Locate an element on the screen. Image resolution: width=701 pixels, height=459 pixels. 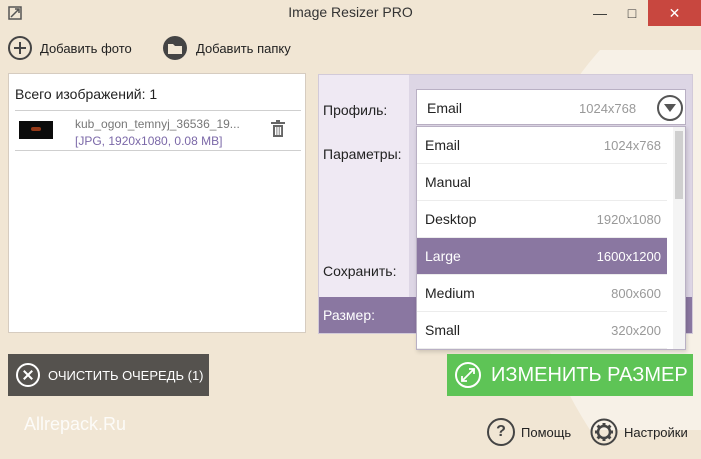
dropdown-item-dimensions: 800x600 is located at coordinates (636, 293).